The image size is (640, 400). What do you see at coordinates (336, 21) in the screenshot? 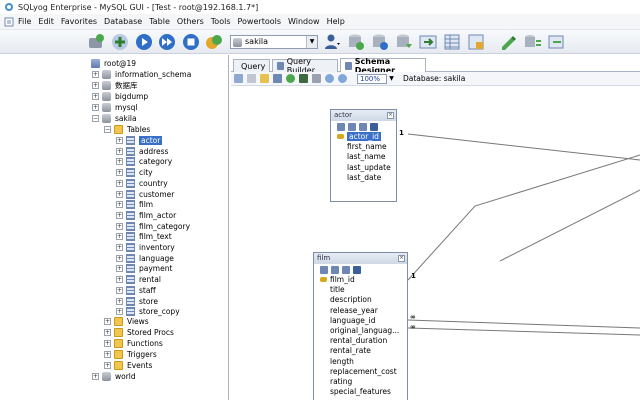
I see `menu-help: Help` at bounding box center [336, 21].